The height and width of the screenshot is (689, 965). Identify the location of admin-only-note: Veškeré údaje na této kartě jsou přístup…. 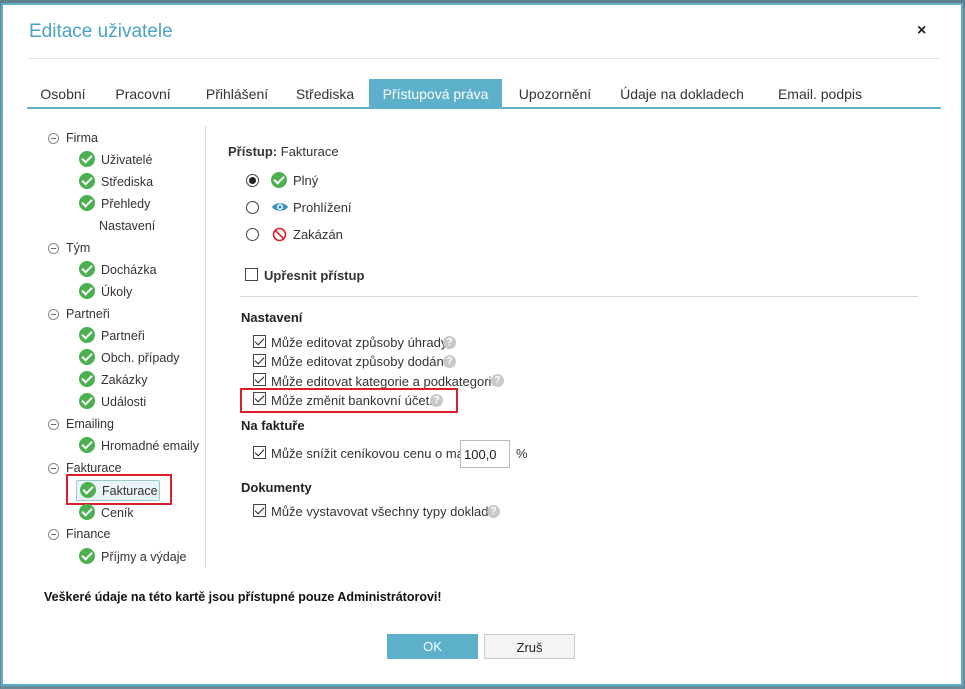
(243, 597).